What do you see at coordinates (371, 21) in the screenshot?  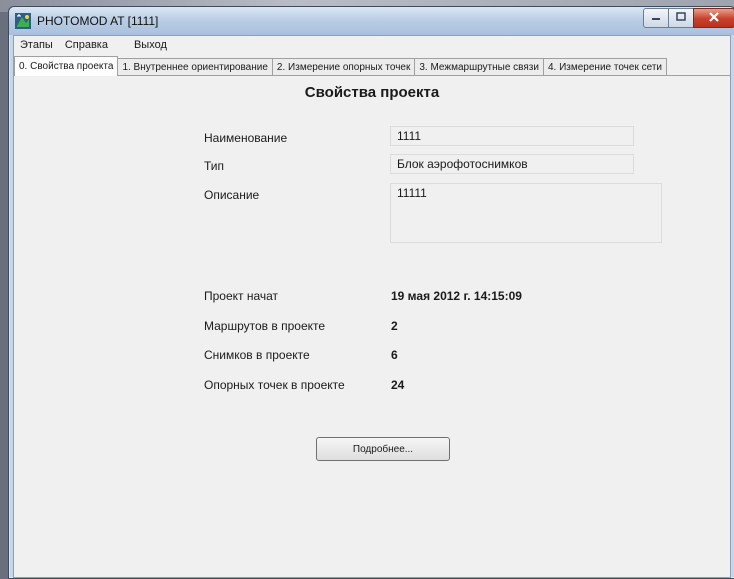 I see `title-bar: PHOTOMOD AT [1111]` at bounding box center [371, 21].